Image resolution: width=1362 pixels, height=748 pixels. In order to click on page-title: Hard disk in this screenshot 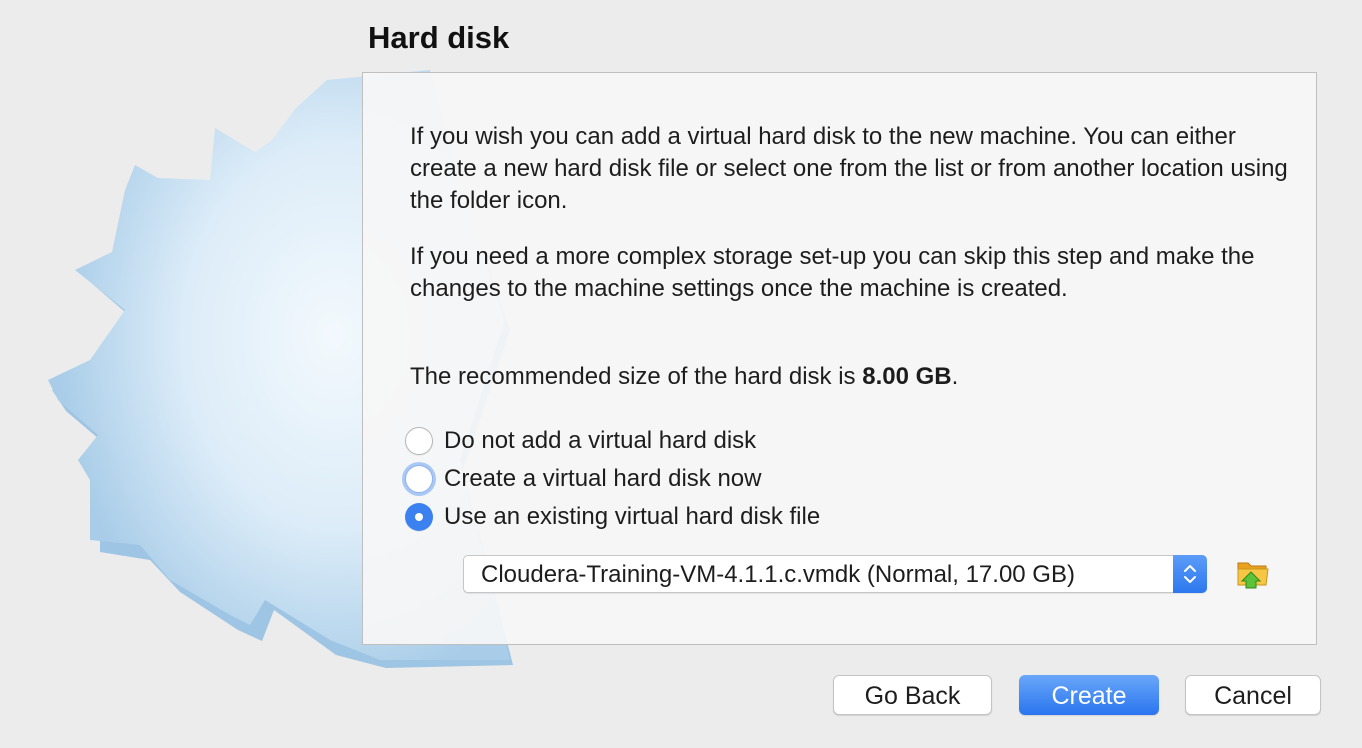, I will do `click(439, 37)`.